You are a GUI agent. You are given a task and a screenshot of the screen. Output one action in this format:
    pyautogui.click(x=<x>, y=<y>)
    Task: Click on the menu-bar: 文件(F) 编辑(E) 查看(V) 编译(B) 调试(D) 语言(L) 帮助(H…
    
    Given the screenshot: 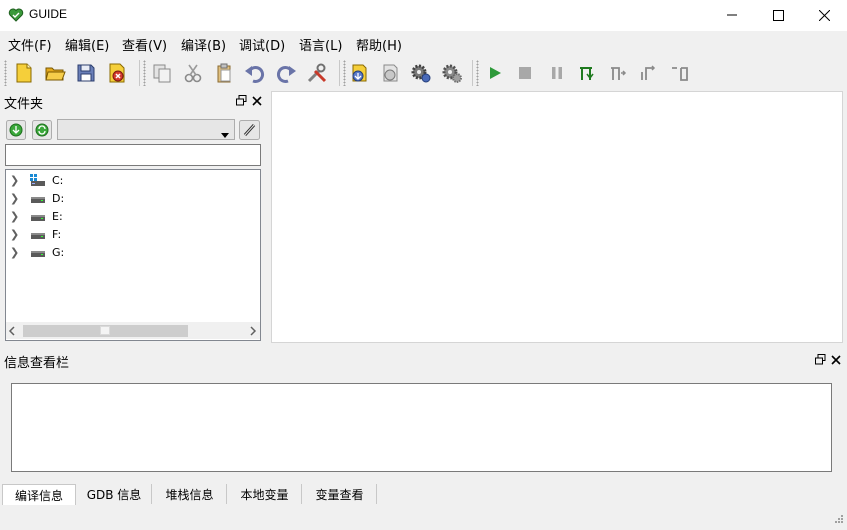 What is the action you would take?
    pyautogui.click(x=423, y=43)
    